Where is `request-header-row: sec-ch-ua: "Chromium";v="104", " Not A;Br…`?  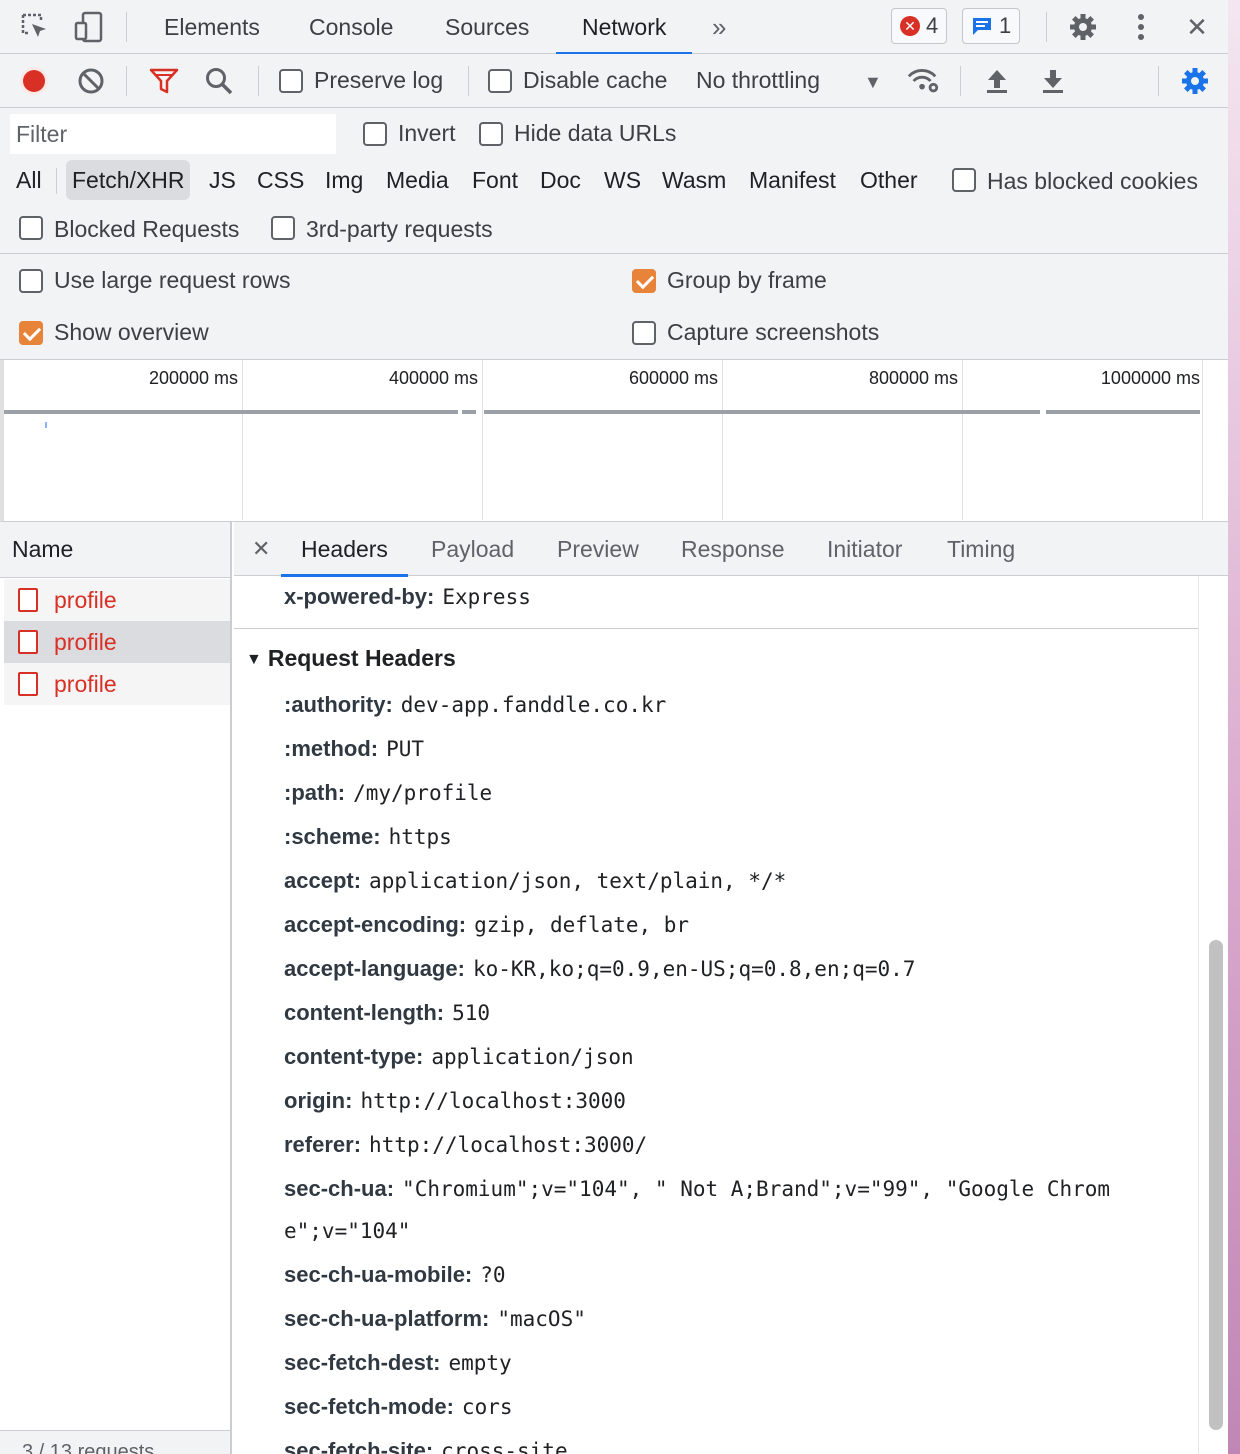
request-header-row: sec-ch-ua: "Chromium";v="104", " Not A;Br… is located at coordinates (697, 1189).